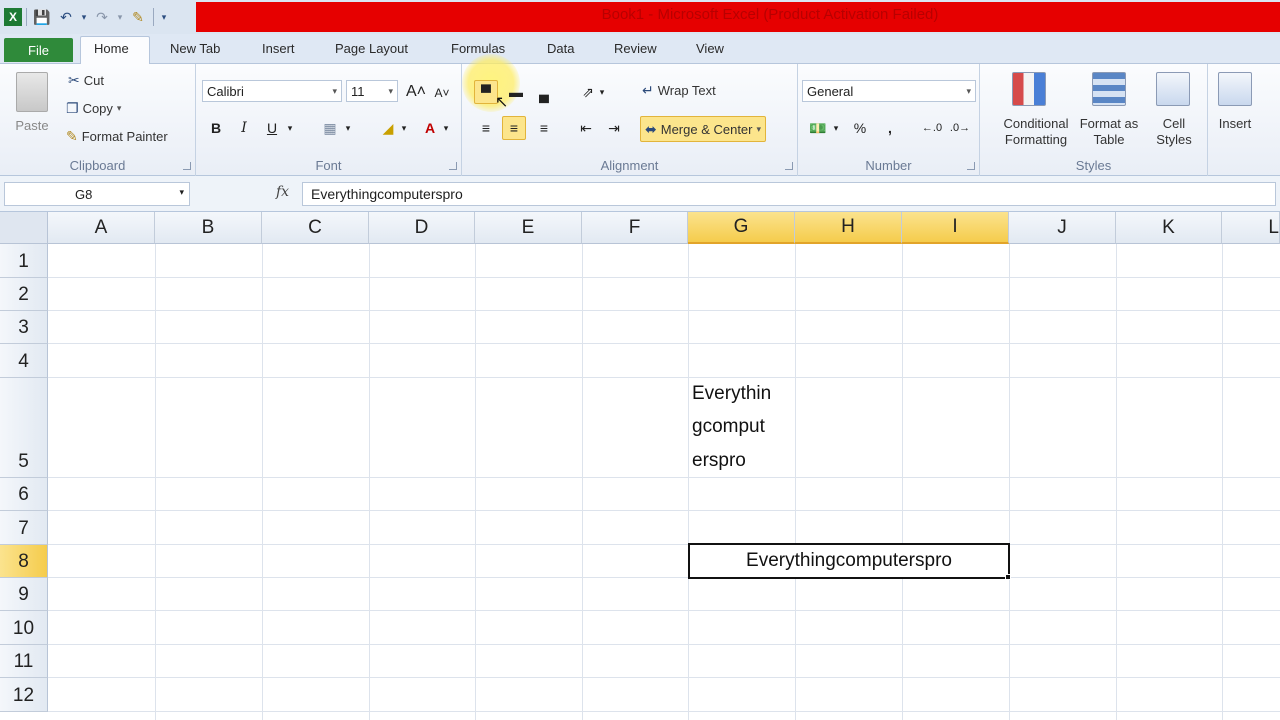 Image resolution: width=1280 pixels, height=720 pixels. What do you see at coordinates (117, 136) in the screenshot?
I see `format-painter-button: ✎ Format Painter` at bounding box center [117, 136].